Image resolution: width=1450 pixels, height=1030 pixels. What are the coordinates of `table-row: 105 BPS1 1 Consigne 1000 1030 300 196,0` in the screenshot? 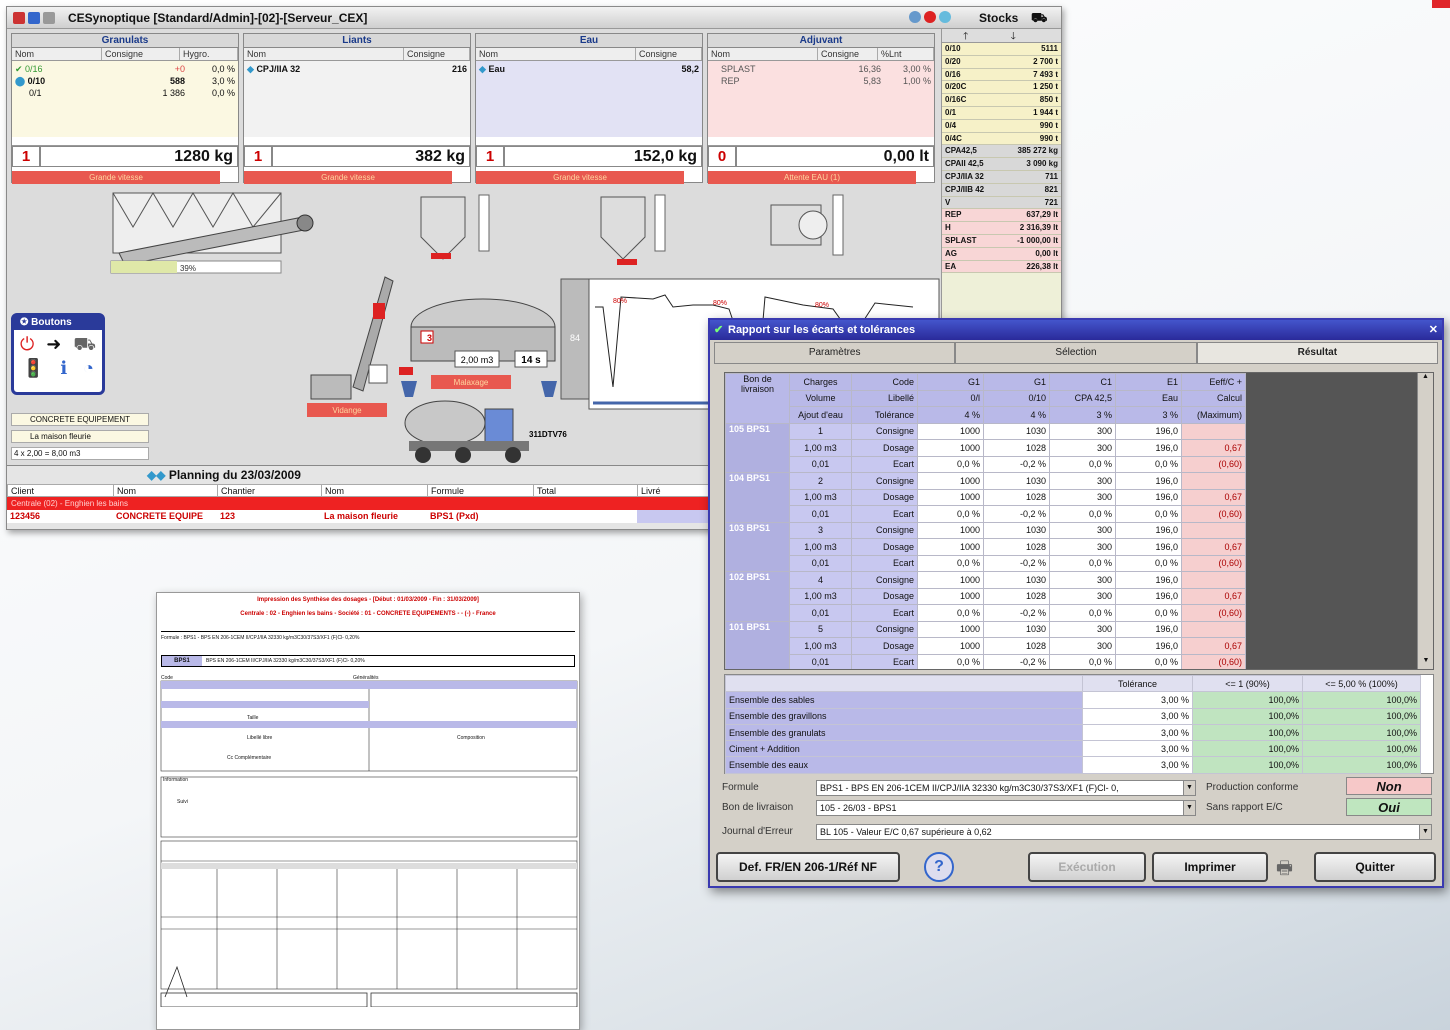 It's located at (985, 447).